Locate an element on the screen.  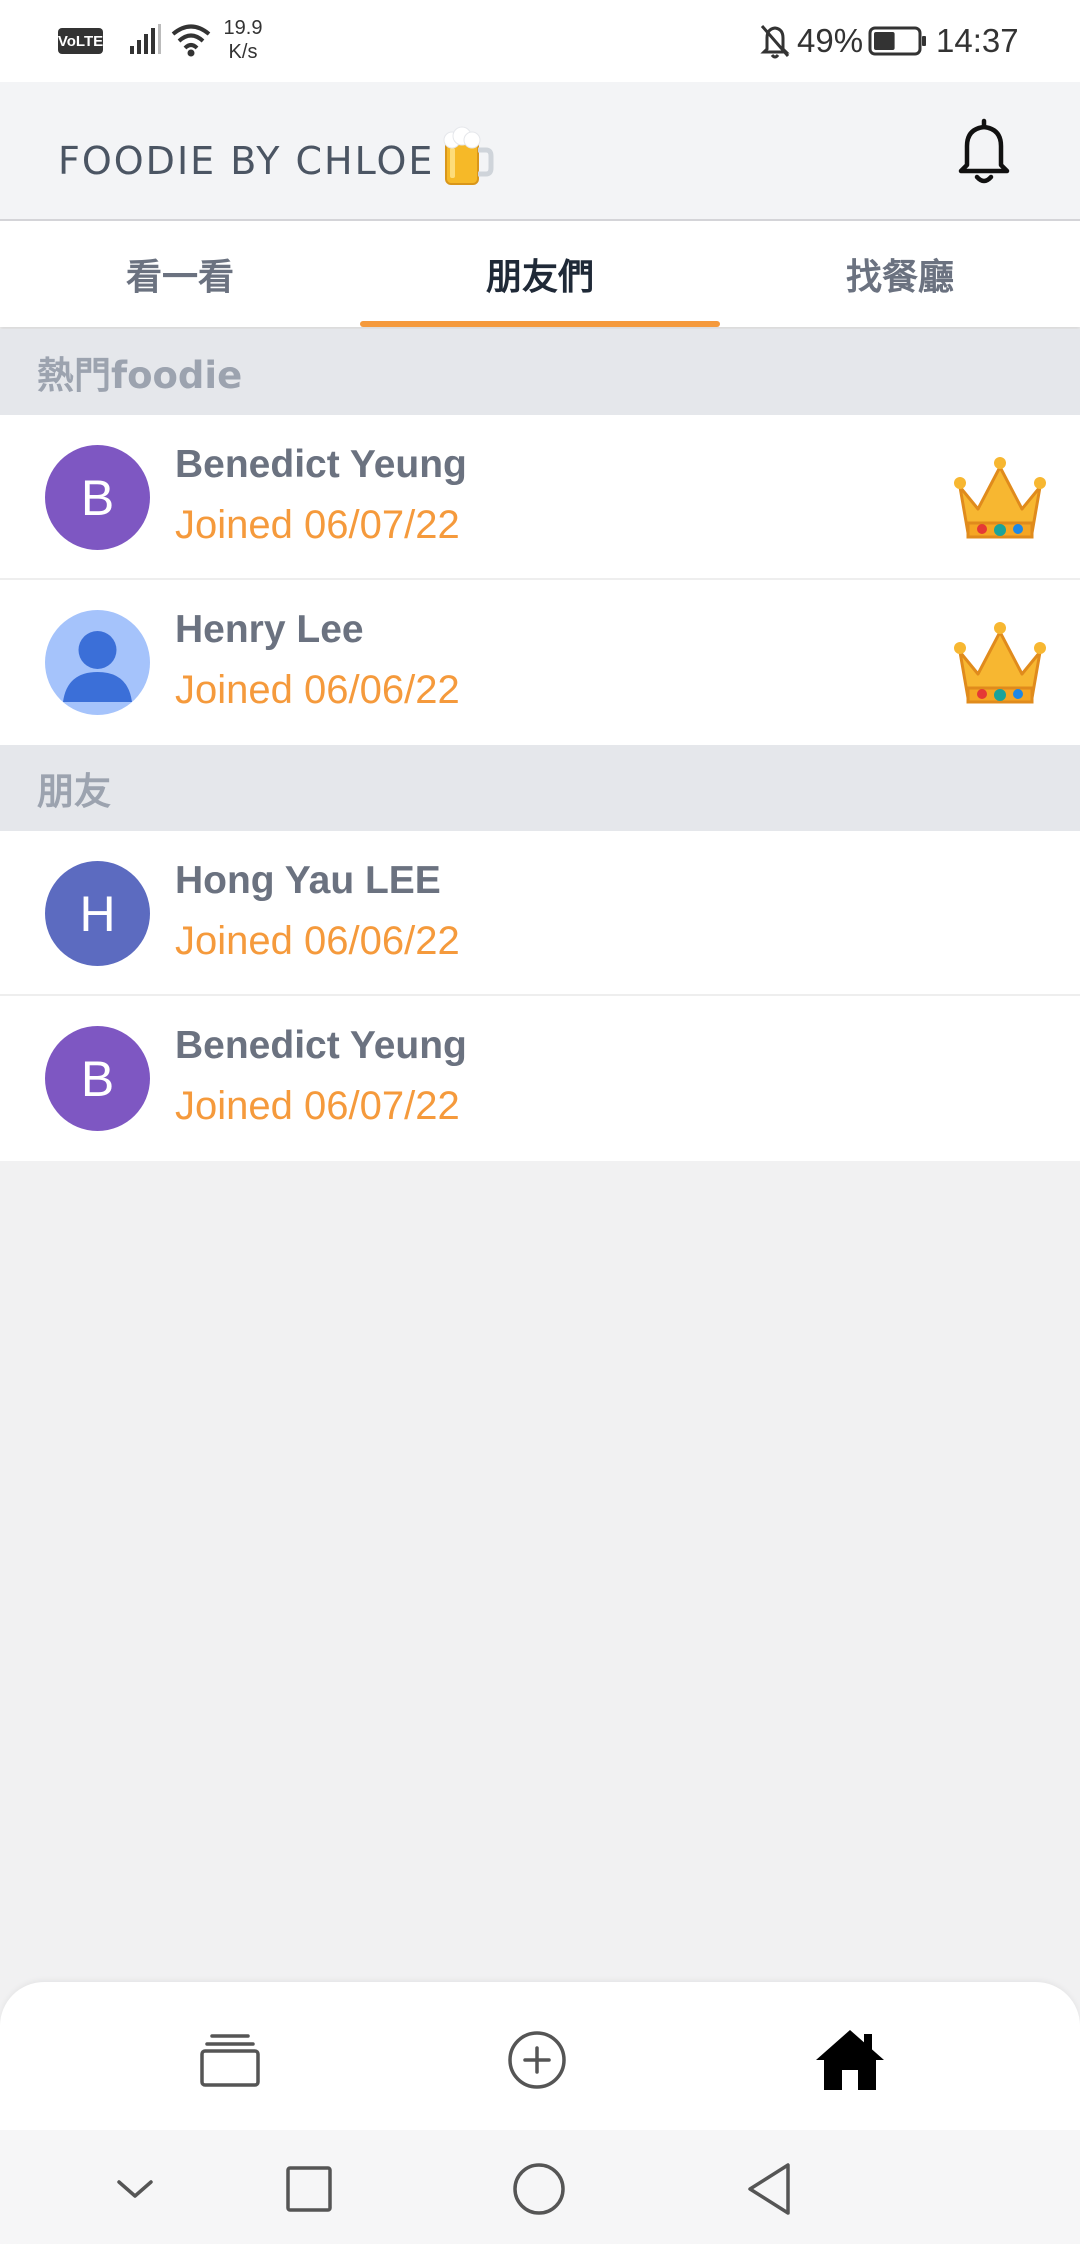
network-speed: 19.9 K/s is located at coordinates (243, 40).